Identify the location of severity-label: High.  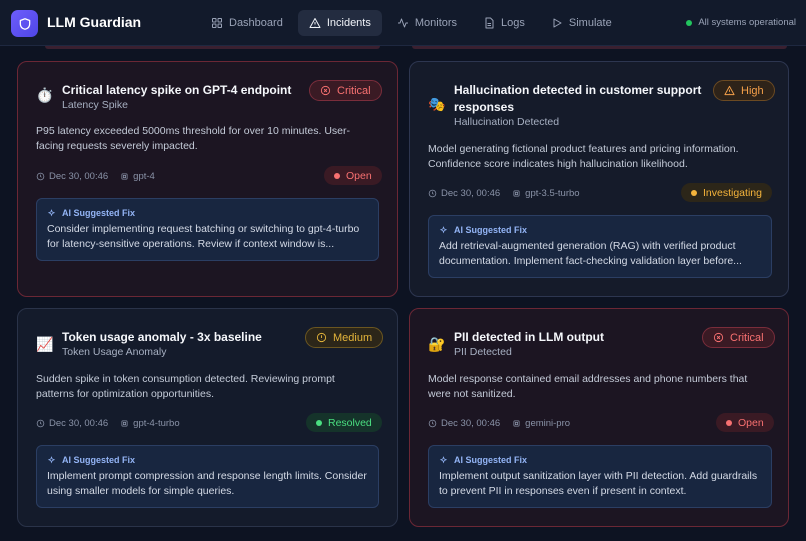
(752, 90).